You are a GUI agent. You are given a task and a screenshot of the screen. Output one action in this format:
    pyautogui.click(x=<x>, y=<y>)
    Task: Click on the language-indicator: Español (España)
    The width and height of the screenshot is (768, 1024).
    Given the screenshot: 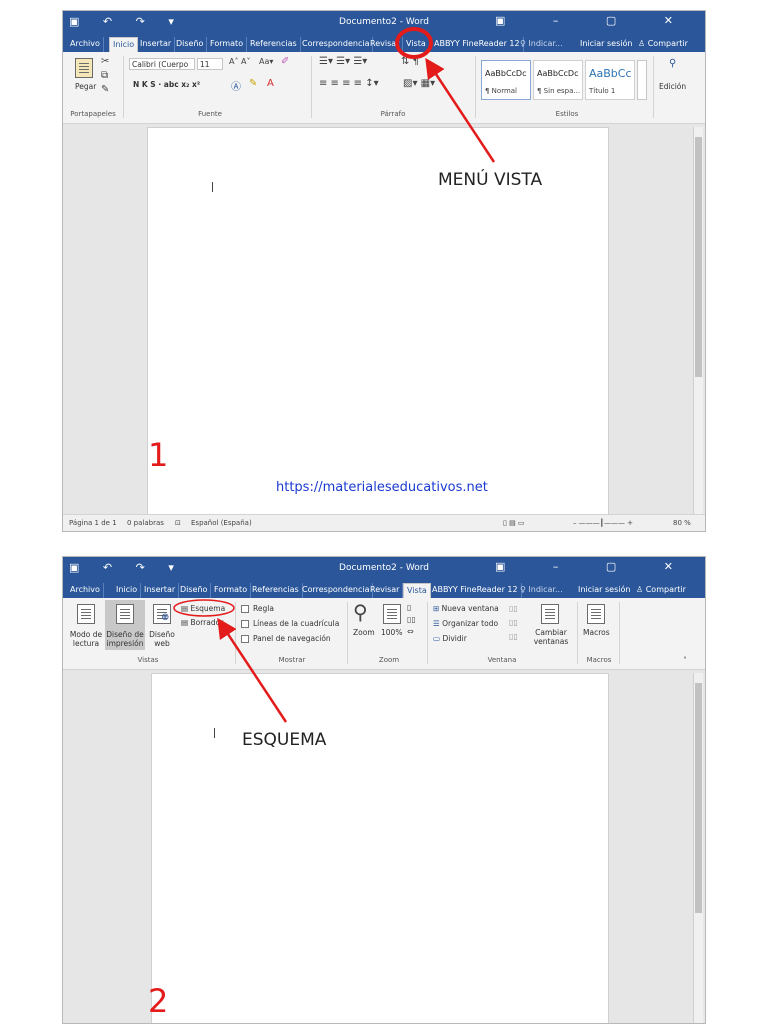 What is the action you would take?
    pyautogui.click(x=221, y=523)
    